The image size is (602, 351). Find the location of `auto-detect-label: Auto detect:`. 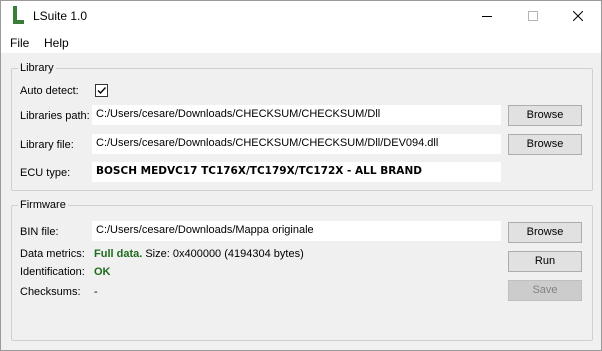

auto-detect-label: Auto detect: is located at coordinates (49, 91).